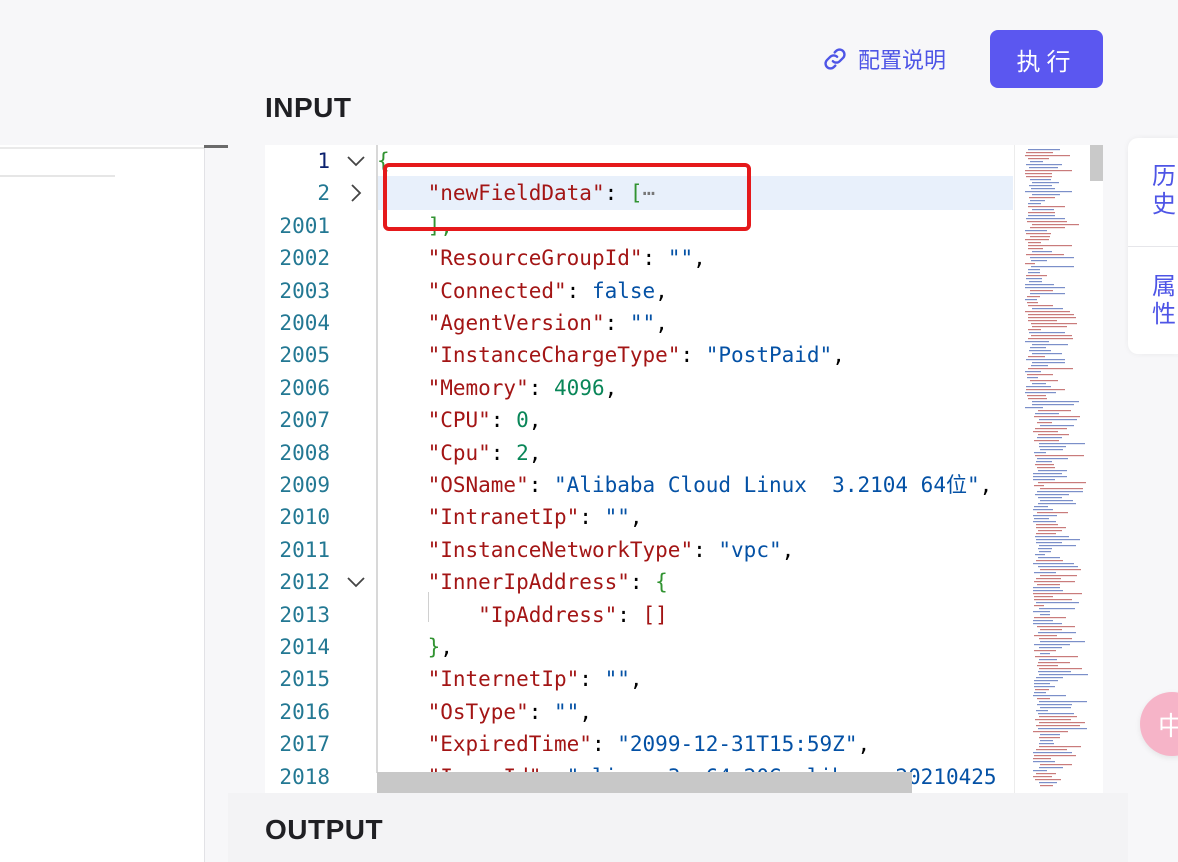  Describe the element at coordinates (617, 517) in the screenshot. I see `json-value: ""` at that location.